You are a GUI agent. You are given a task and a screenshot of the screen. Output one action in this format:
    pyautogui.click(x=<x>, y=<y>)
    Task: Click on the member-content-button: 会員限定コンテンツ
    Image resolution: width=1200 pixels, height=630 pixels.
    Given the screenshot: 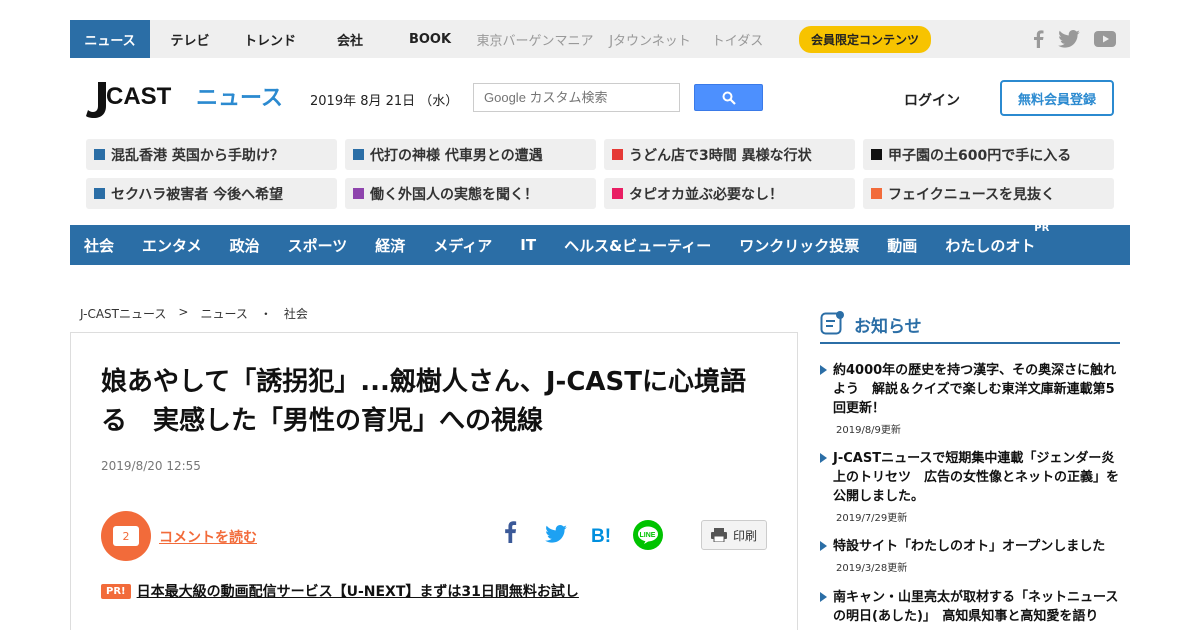 What is the action you would take?
    pyautogui.click(x=865, y=39)
    